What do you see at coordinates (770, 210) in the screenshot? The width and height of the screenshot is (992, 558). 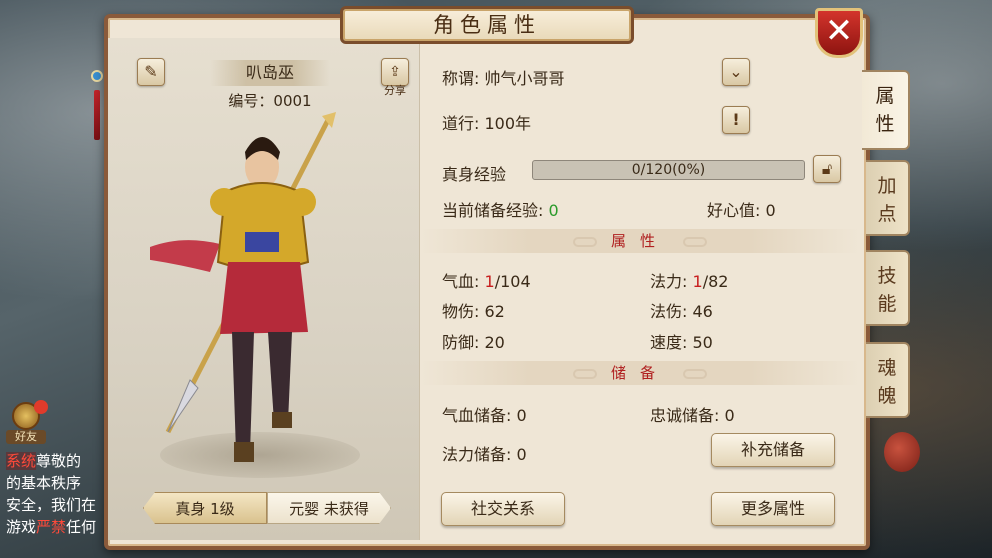 I see `kindness-value: 0` at bounding box center [770, 210].